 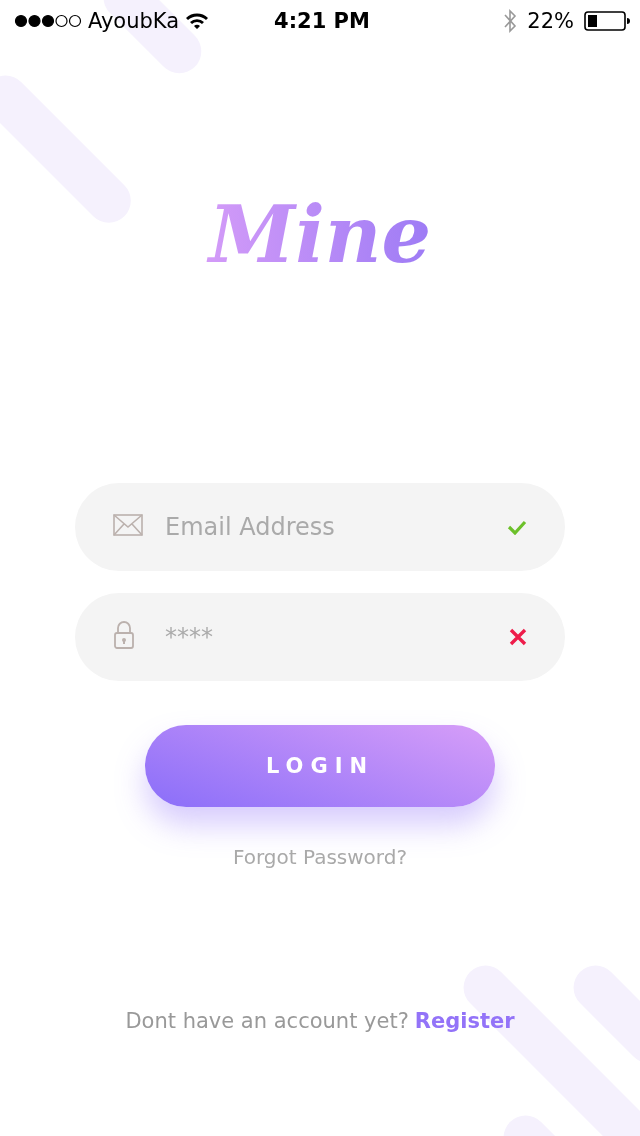 What do you see at coordinates (320, 636) in the screenshot?
I see `password-field: ****` at bounding box center [320, 636].